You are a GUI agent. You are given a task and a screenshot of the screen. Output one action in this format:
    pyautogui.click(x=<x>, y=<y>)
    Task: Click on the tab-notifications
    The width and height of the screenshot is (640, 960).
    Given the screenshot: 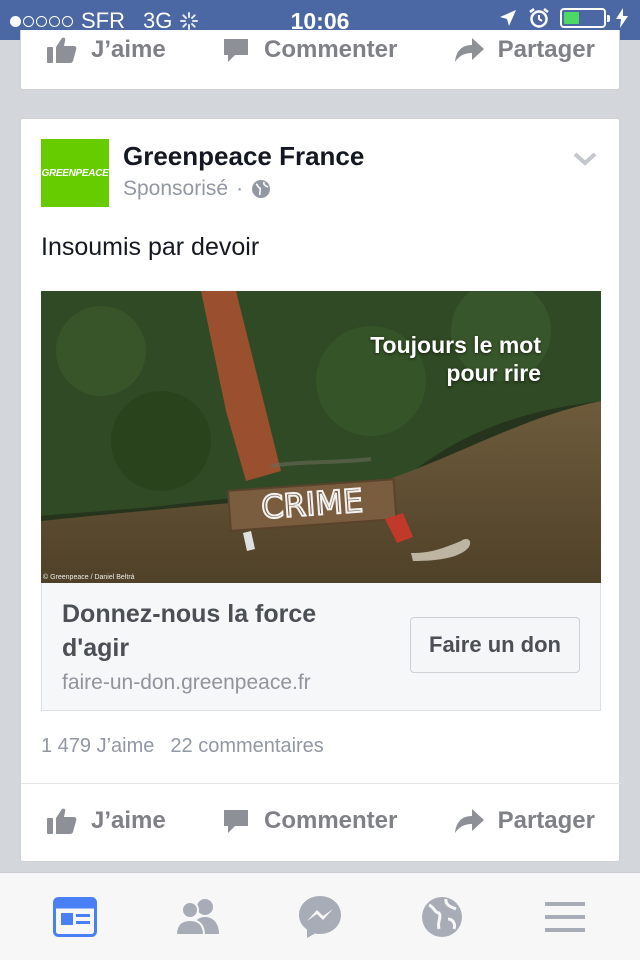 What is the action you would take?
    pyautogui.click(x=442, y=917)
    